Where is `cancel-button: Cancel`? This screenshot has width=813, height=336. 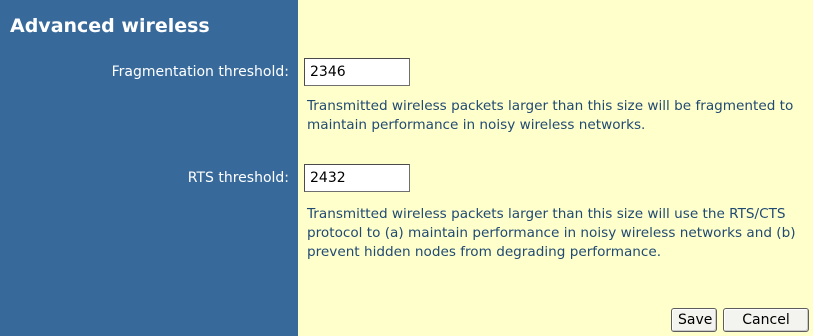 cancel-button: Cancel is located at coordinates (766, 320).